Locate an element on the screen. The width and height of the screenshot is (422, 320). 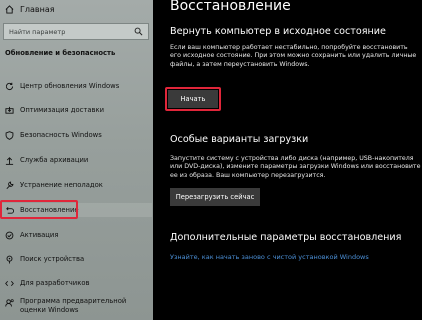
sidebar-item-backup: Служба архивации is located at coordinates (76, 160).